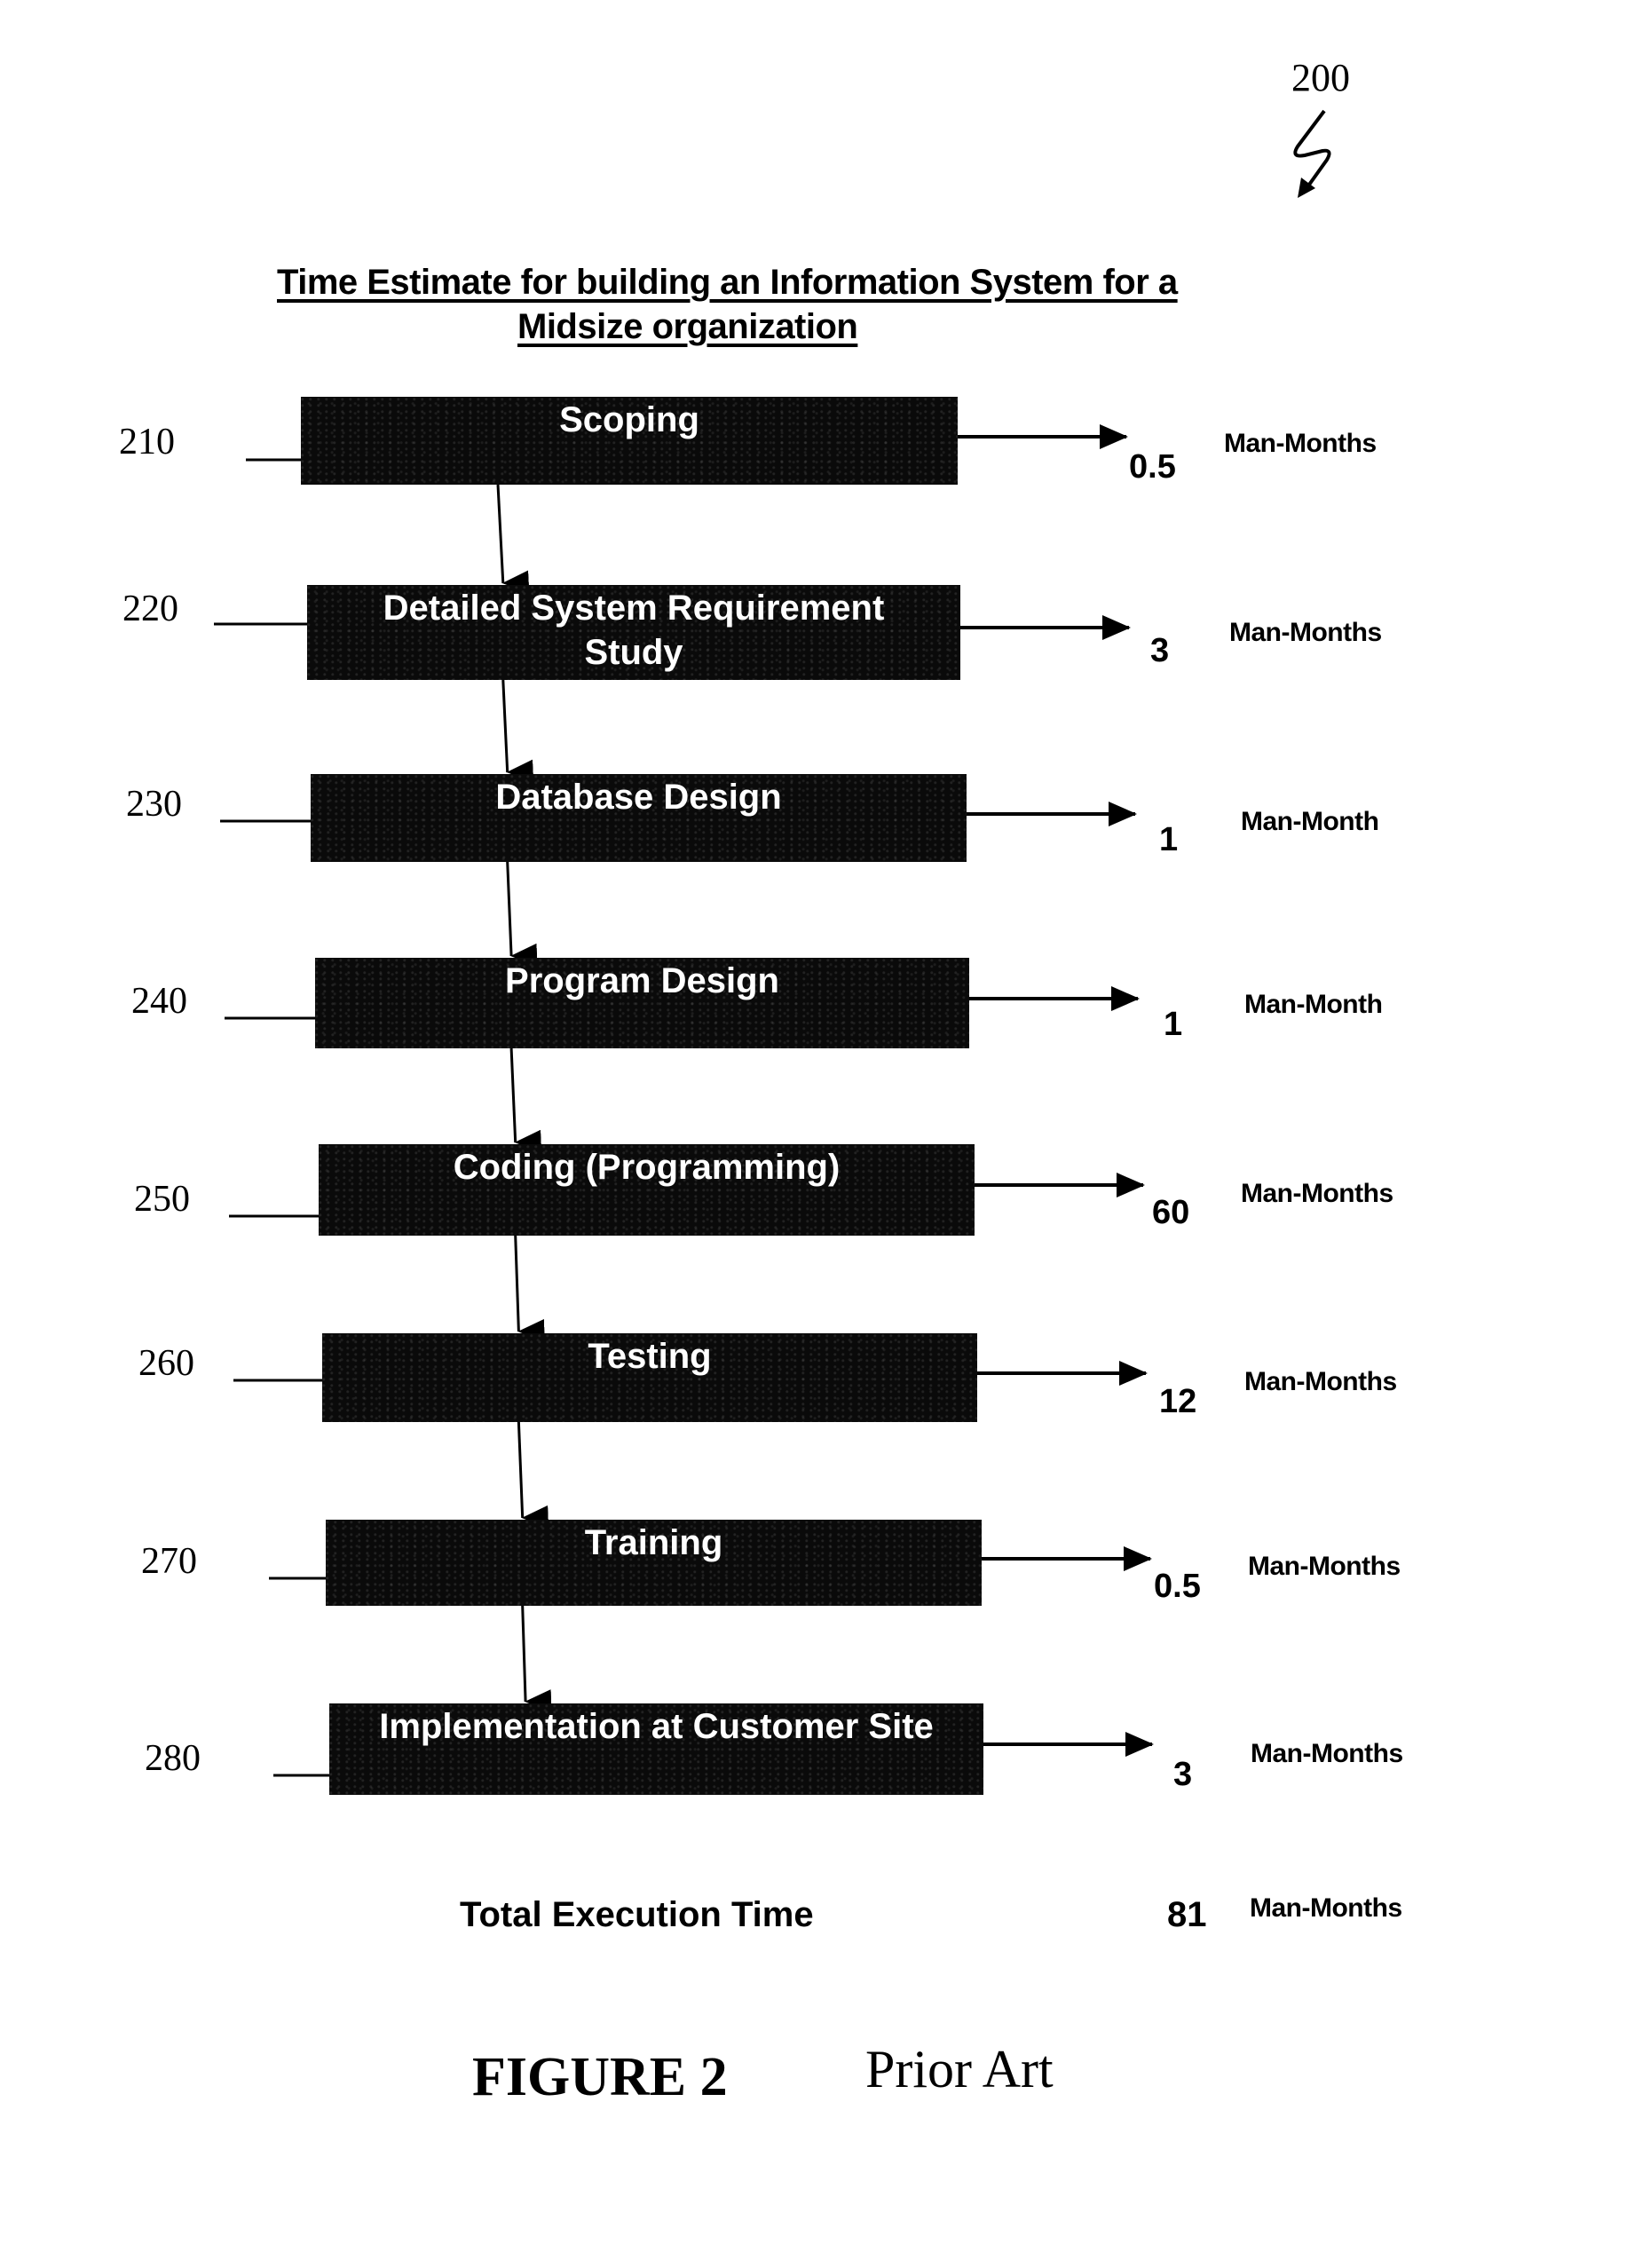 The image size is (1634, 2268). I want to click on total-unit: Man-Months, so click(1326, 1908).